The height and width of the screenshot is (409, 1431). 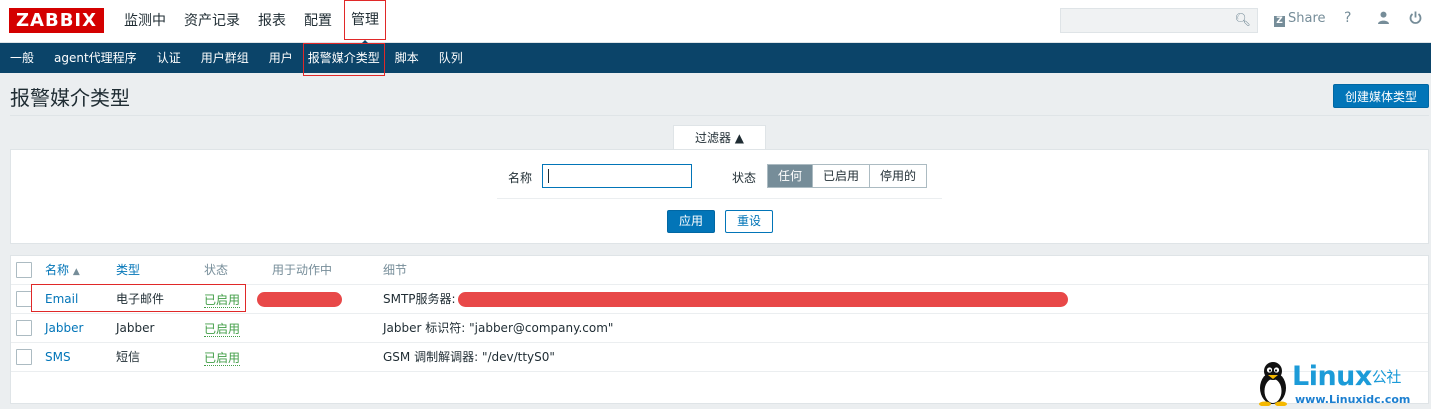 What do you see at coordinates (715, 59) in the screenshot?
I see `sub-navigation: 一般 agent代理程序 认证 用户群组 用户 报警媒介类型 脚本 队列` at bounding box center [715, 59].